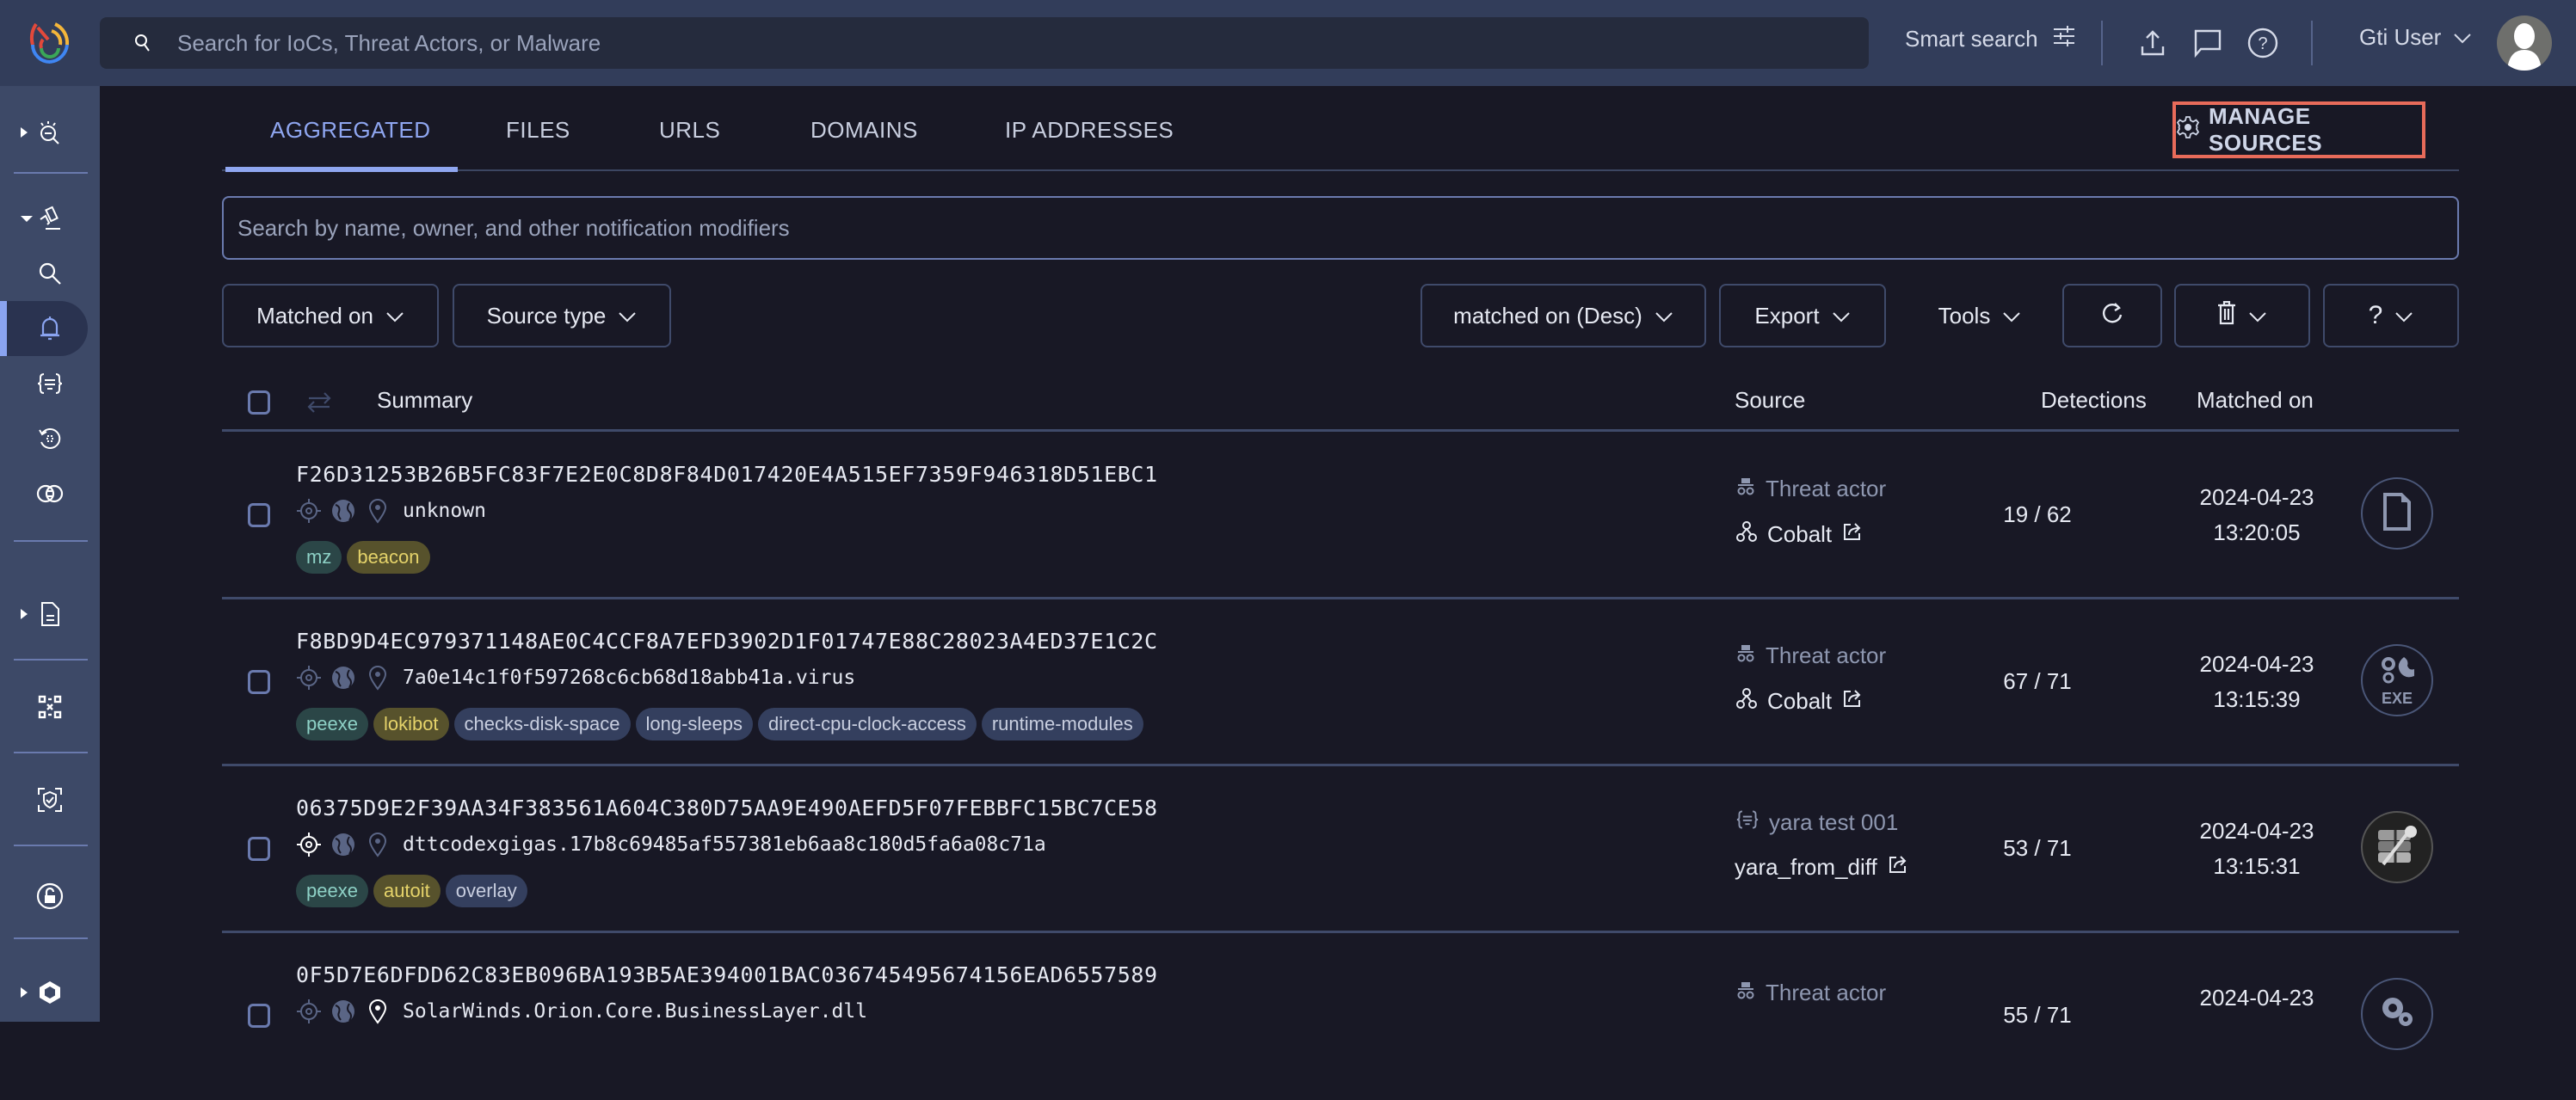 This screenshot has width=2576, height=1100. What do you see at coordinates (1979, 316) in the screenshot?
I see `tools-dropdown: Tools` at bounding box center [1979, 316].